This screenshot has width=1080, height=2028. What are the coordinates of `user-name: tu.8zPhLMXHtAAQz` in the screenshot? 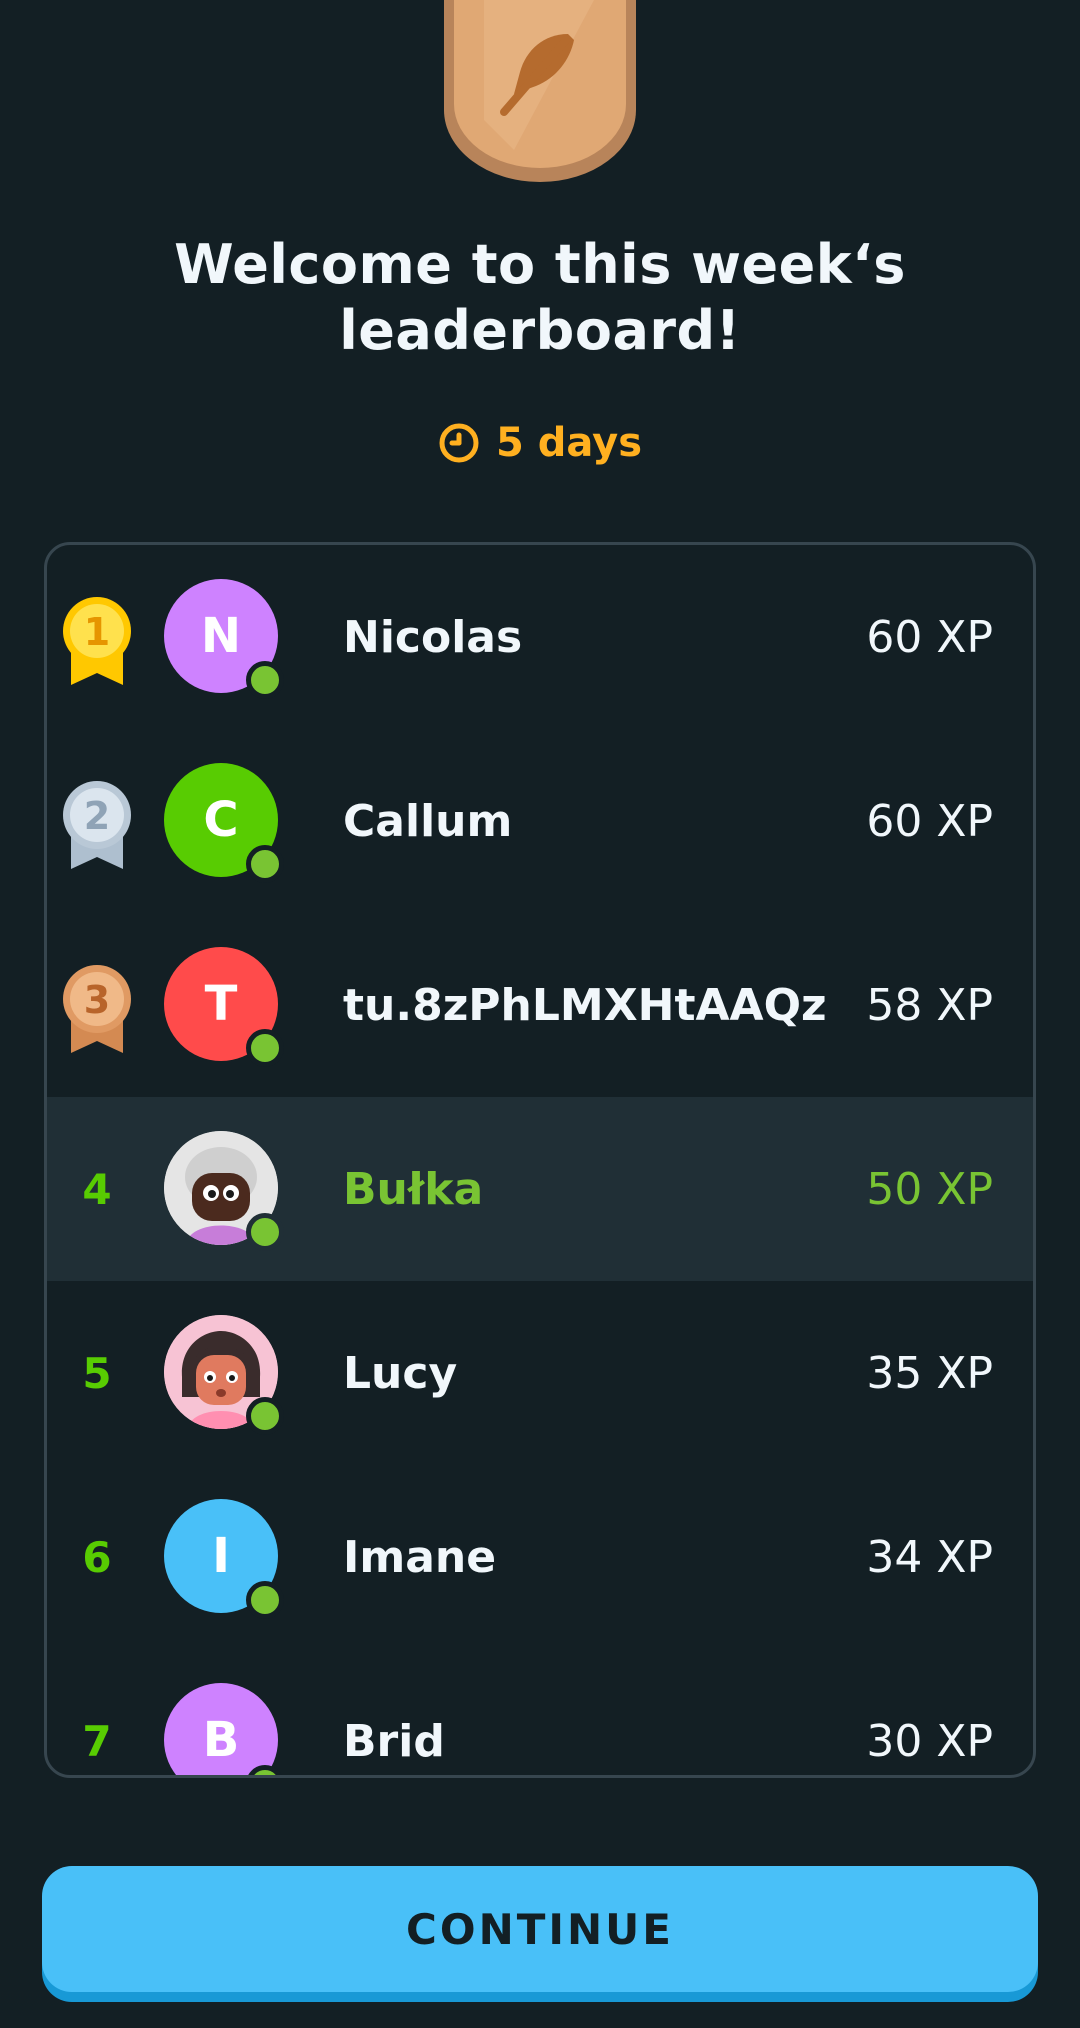 It's located at (585, 1005).